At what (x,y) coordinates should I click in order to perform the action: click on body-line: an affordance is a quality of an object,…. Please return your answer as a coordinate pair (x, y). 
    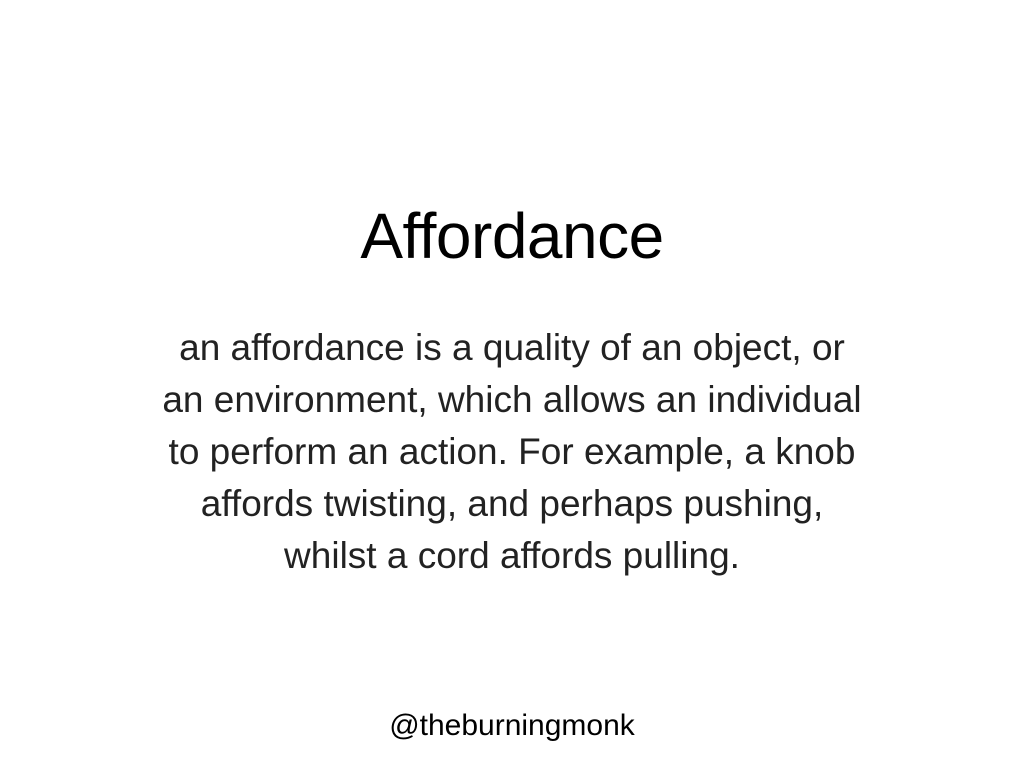
    Looking at the image, I should click on (512, 347).